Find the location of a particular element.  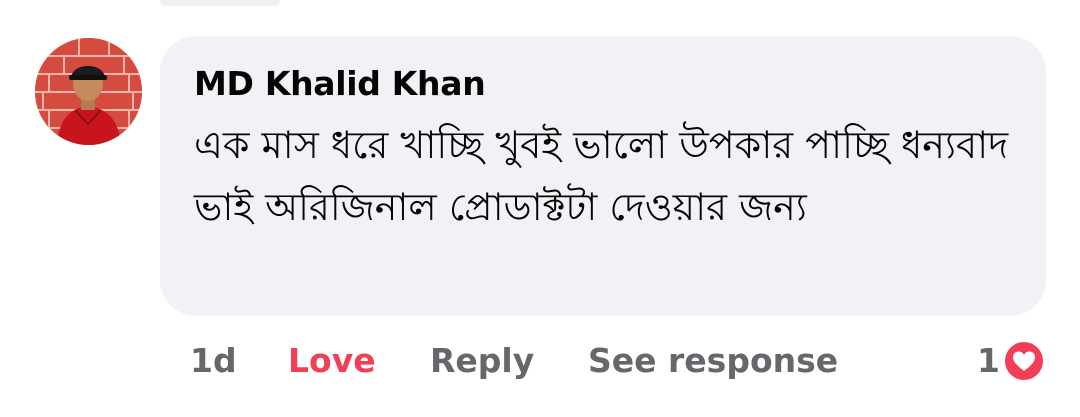

comment-actions: 1d Love Reply See response 1 is located at coordinates (540, 361).